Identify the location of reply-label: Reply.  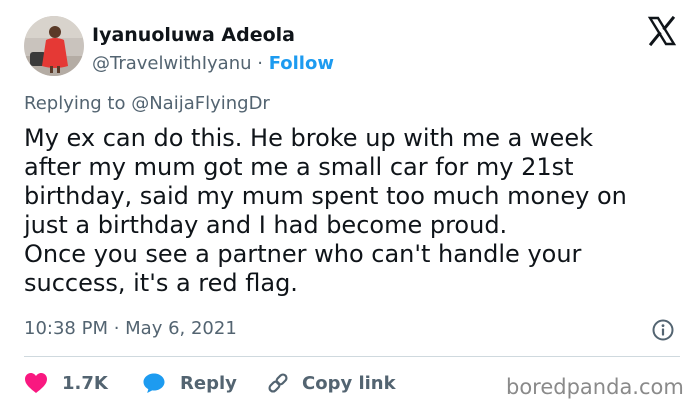
(208, 383).